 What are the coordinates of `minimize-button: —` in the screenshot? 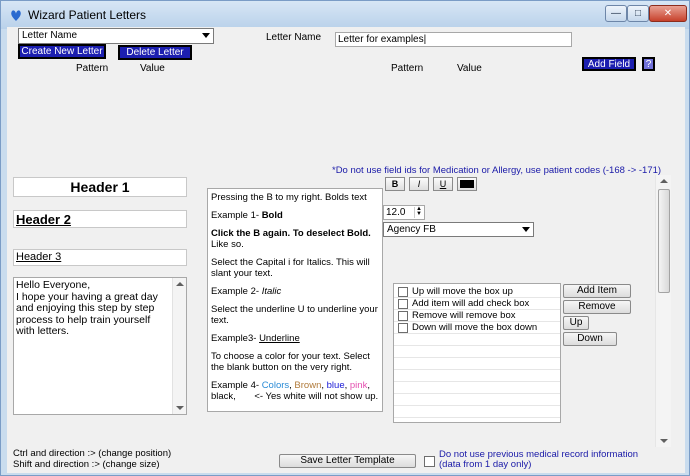 It's located at (616, 13).